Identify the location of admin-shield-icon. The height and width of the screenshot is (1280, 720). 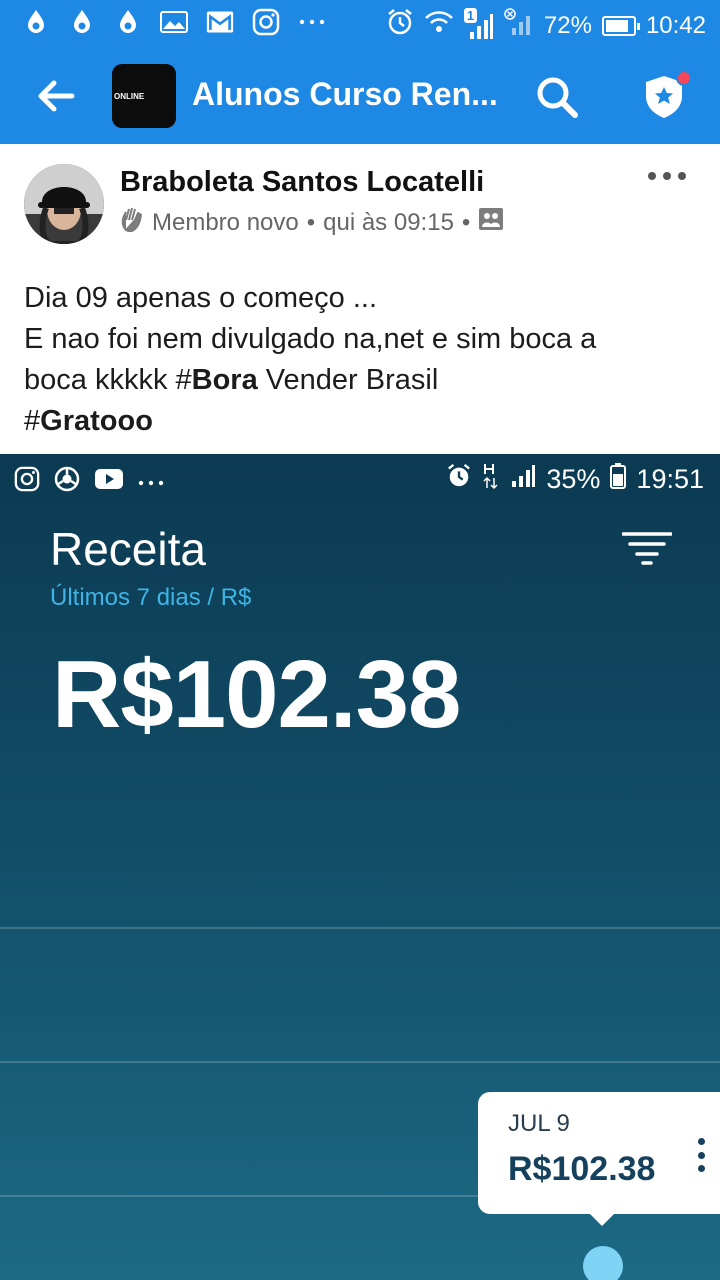
(666, 96).